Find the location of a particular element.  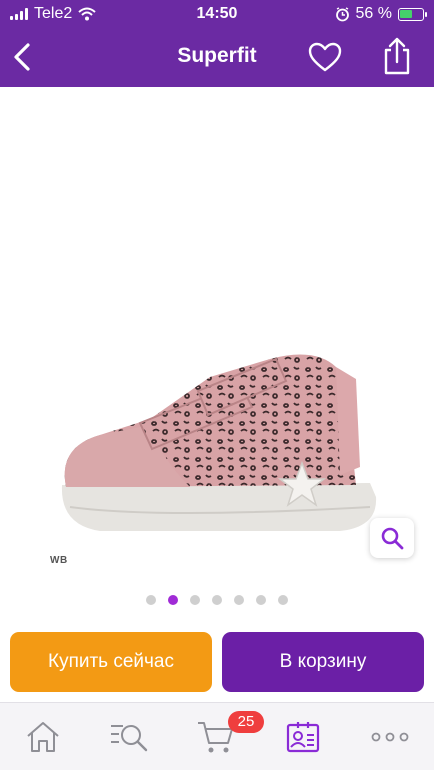

zoom-button is located at coordinates (392, 538).